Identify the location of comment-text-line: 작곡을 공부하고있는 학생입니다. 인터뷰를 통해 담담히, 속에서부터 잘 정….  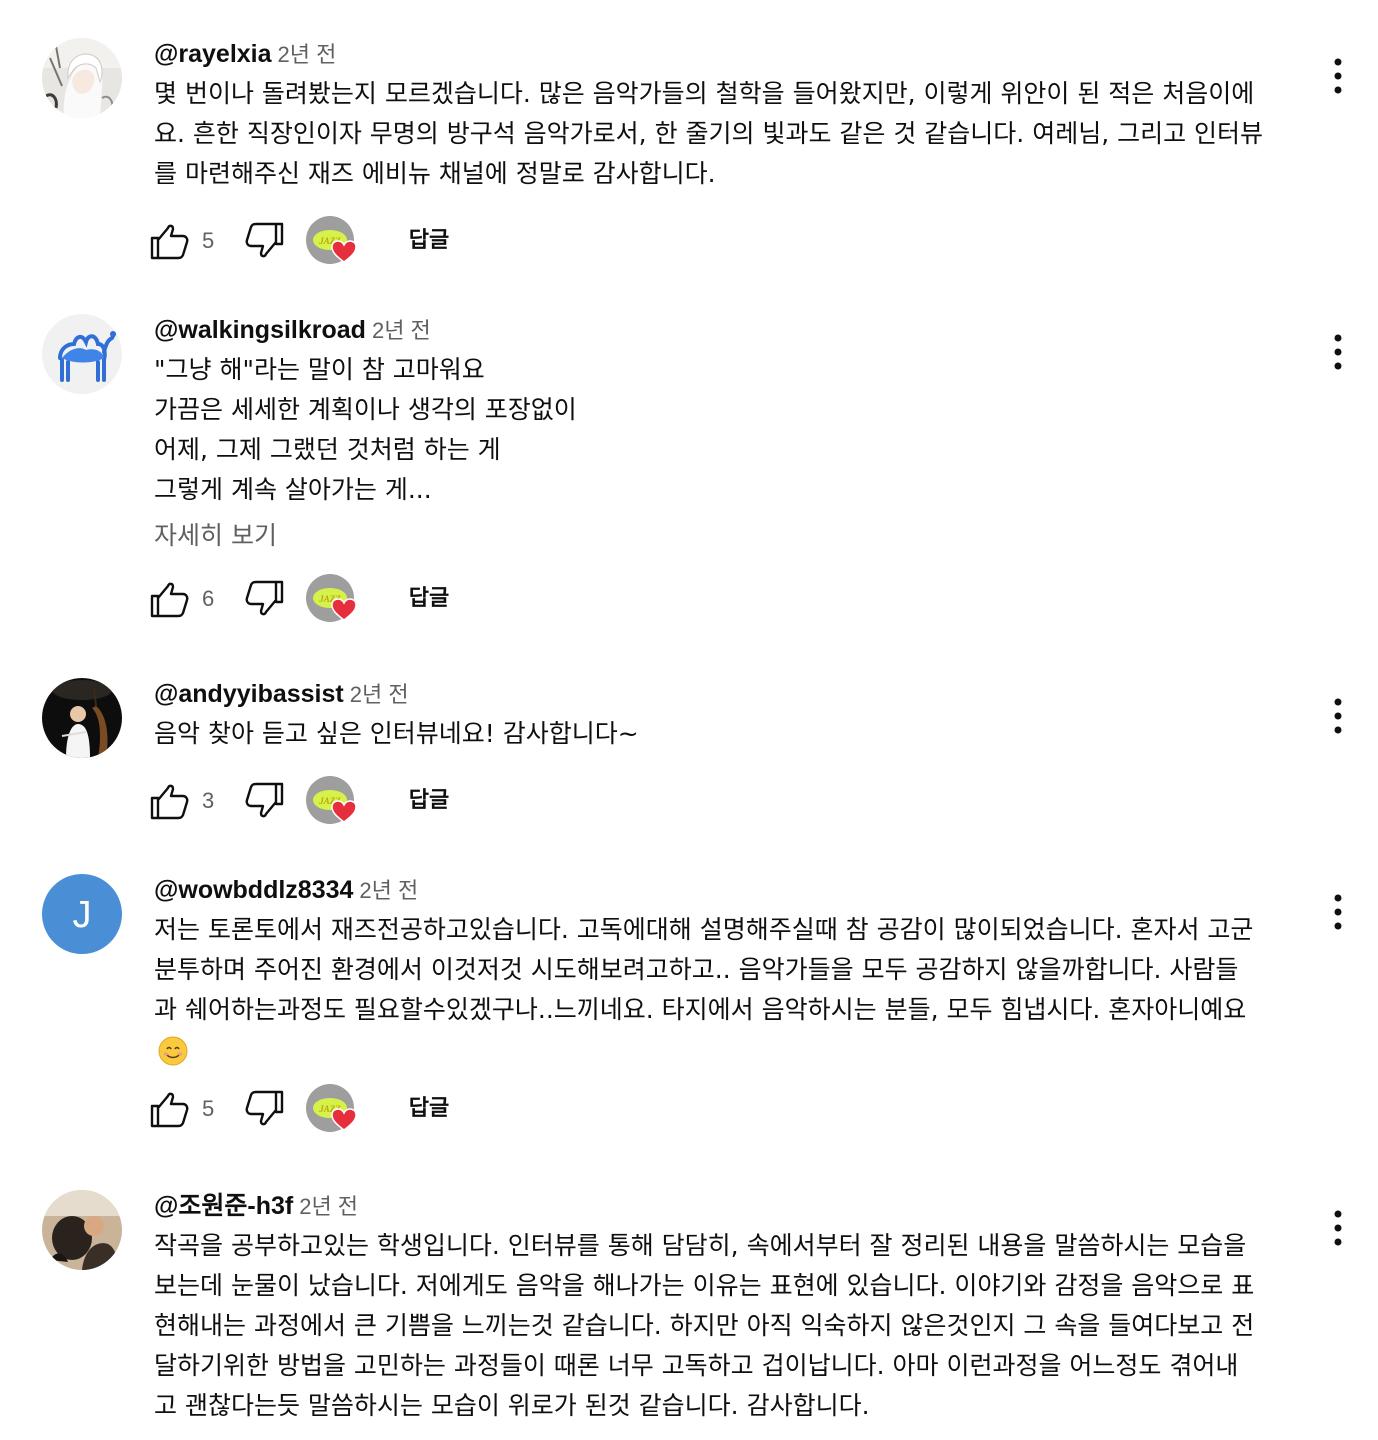
(700, 1245).